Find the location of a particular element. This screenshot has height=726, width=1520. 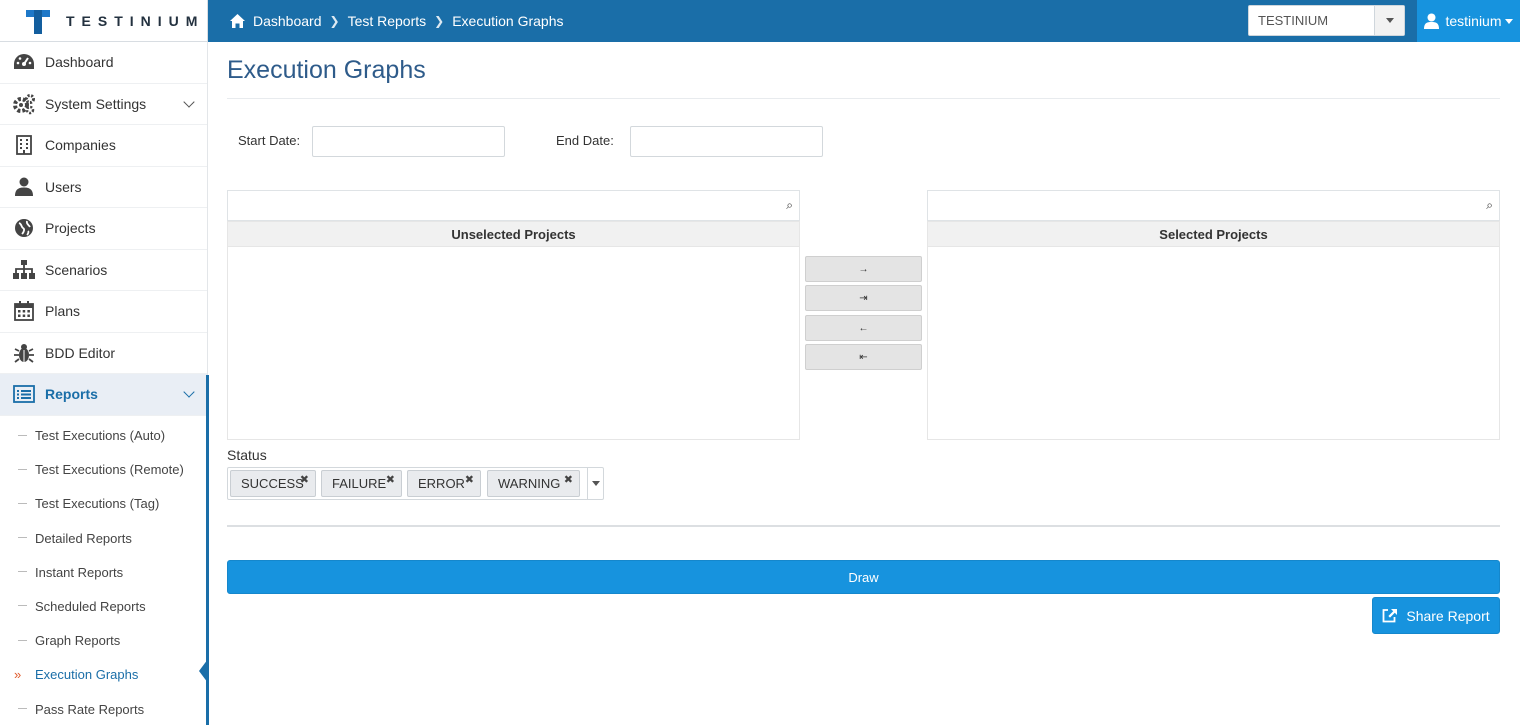

submenu-item-label: Execution Graphs is located at coordinates (86, 674).